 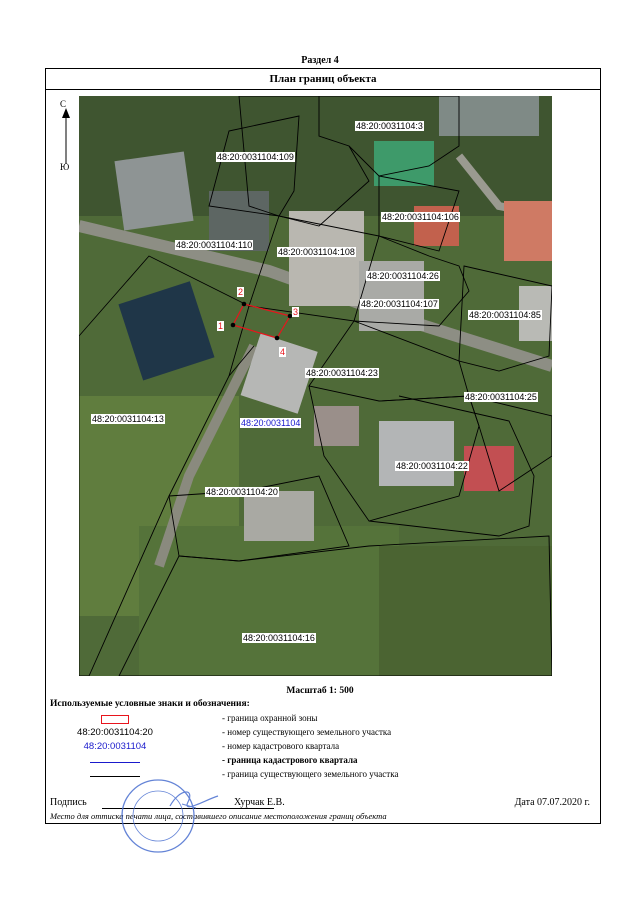 What do you see at coordinates (214, 245) in the screenshot?
I see `parcel-label: 48:20:0031104:110` at bounding box center [214, 245].